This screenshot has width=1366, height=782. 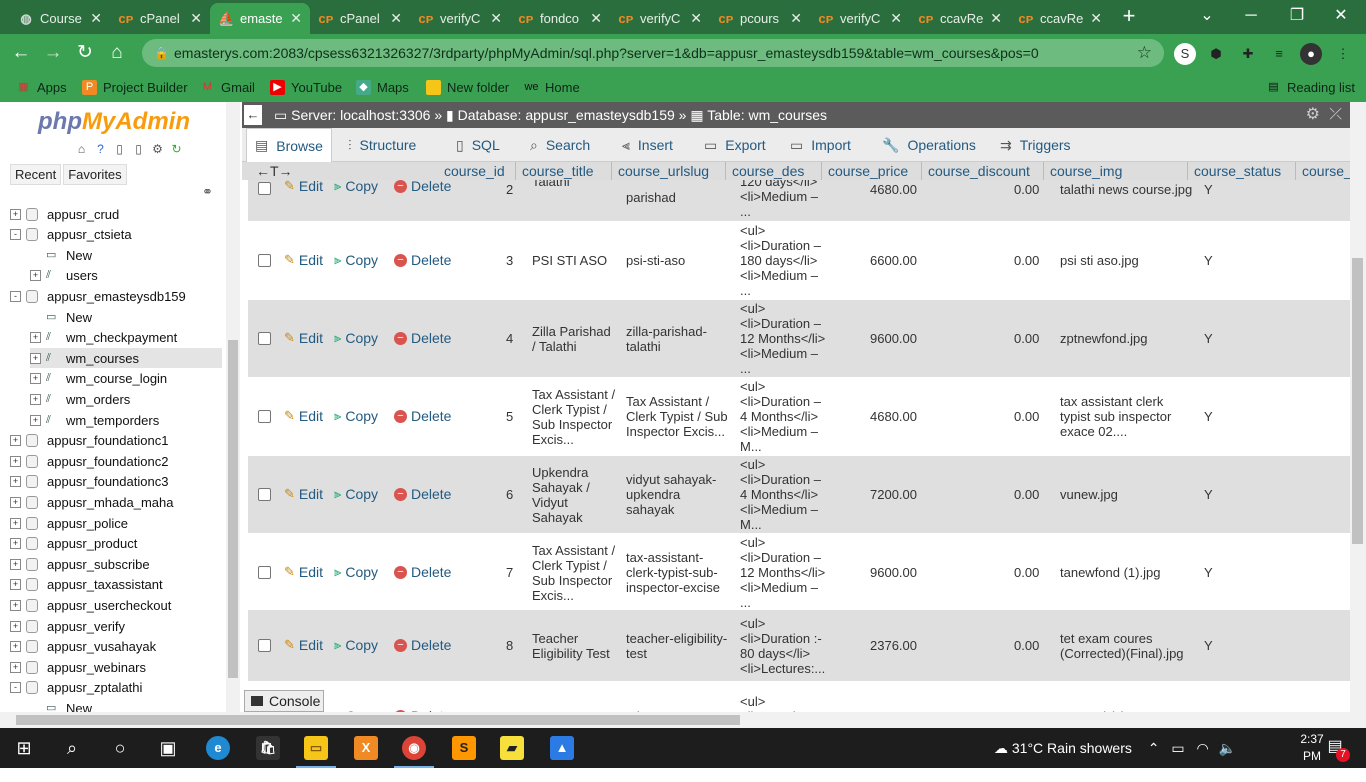 I want to click on tree-item-table: + ⫽ wm_courses, so click(x=126, y=358).